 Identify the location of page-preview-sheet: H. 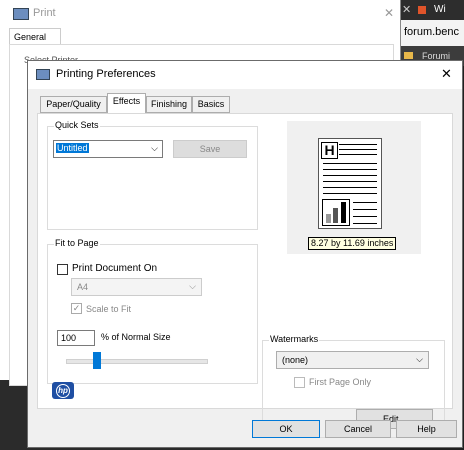
(350, 183).